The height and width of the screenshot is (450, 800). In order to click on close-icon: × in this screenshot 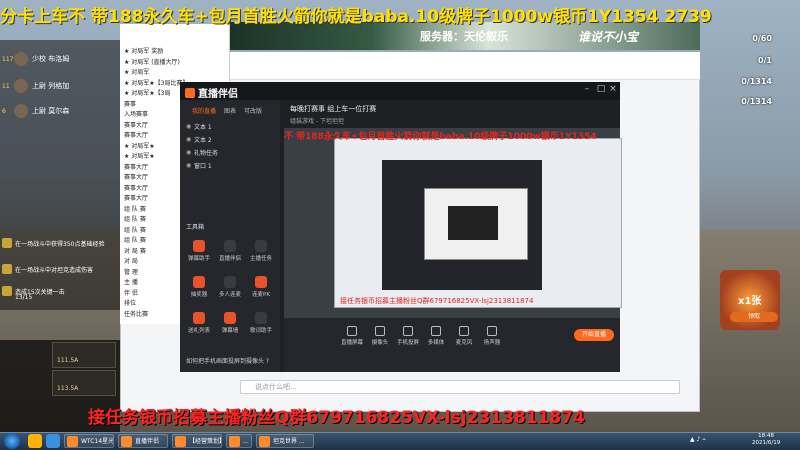, I will do `click(613, 89)`.